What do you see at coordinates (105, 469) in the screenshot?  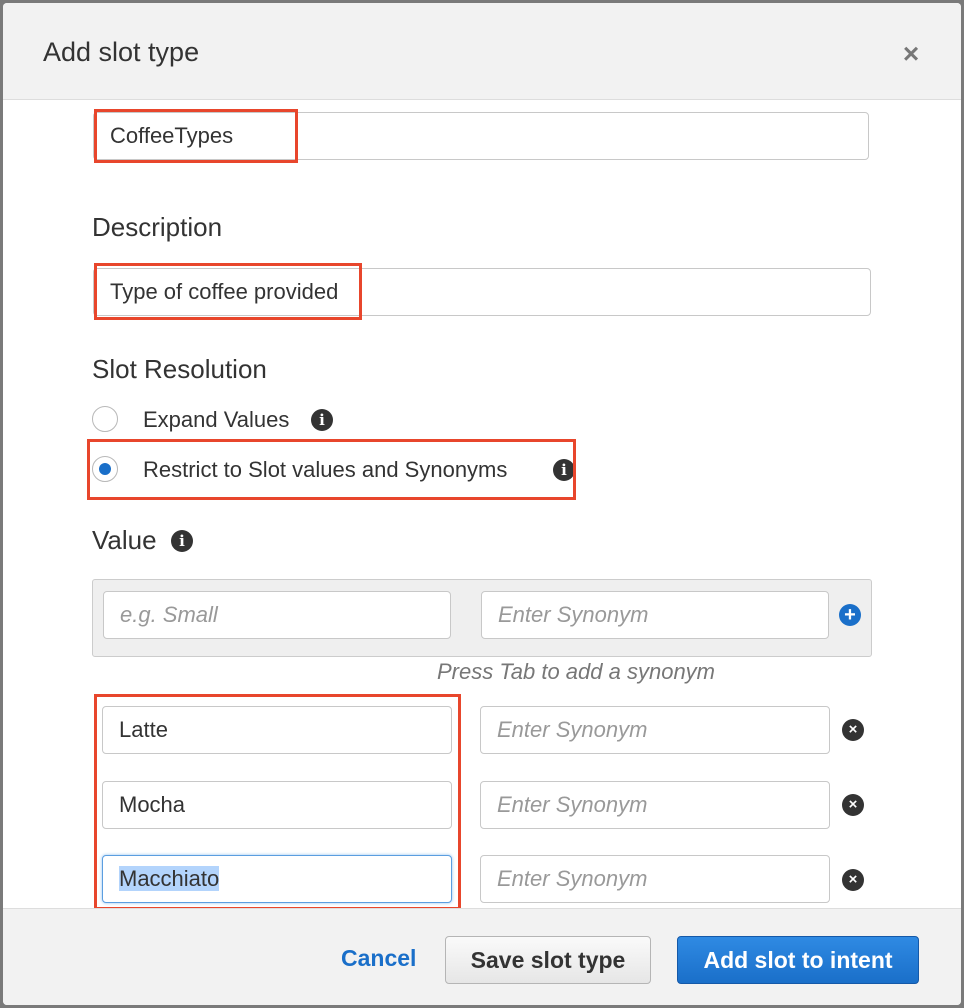 I see `restrict-values-radio` at bounding box center [105, 469].